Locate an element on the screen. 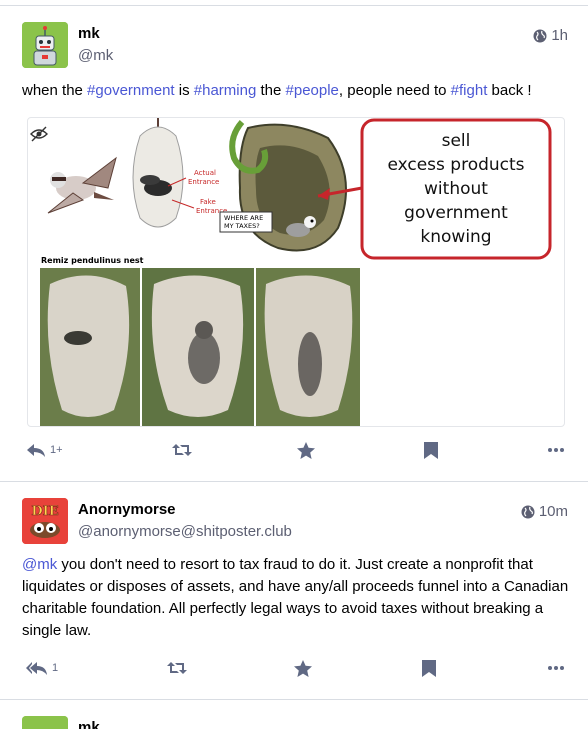 Image resolution: width=588 pixels, height=729 pixels. text: is is located at coordinates (184, 90).